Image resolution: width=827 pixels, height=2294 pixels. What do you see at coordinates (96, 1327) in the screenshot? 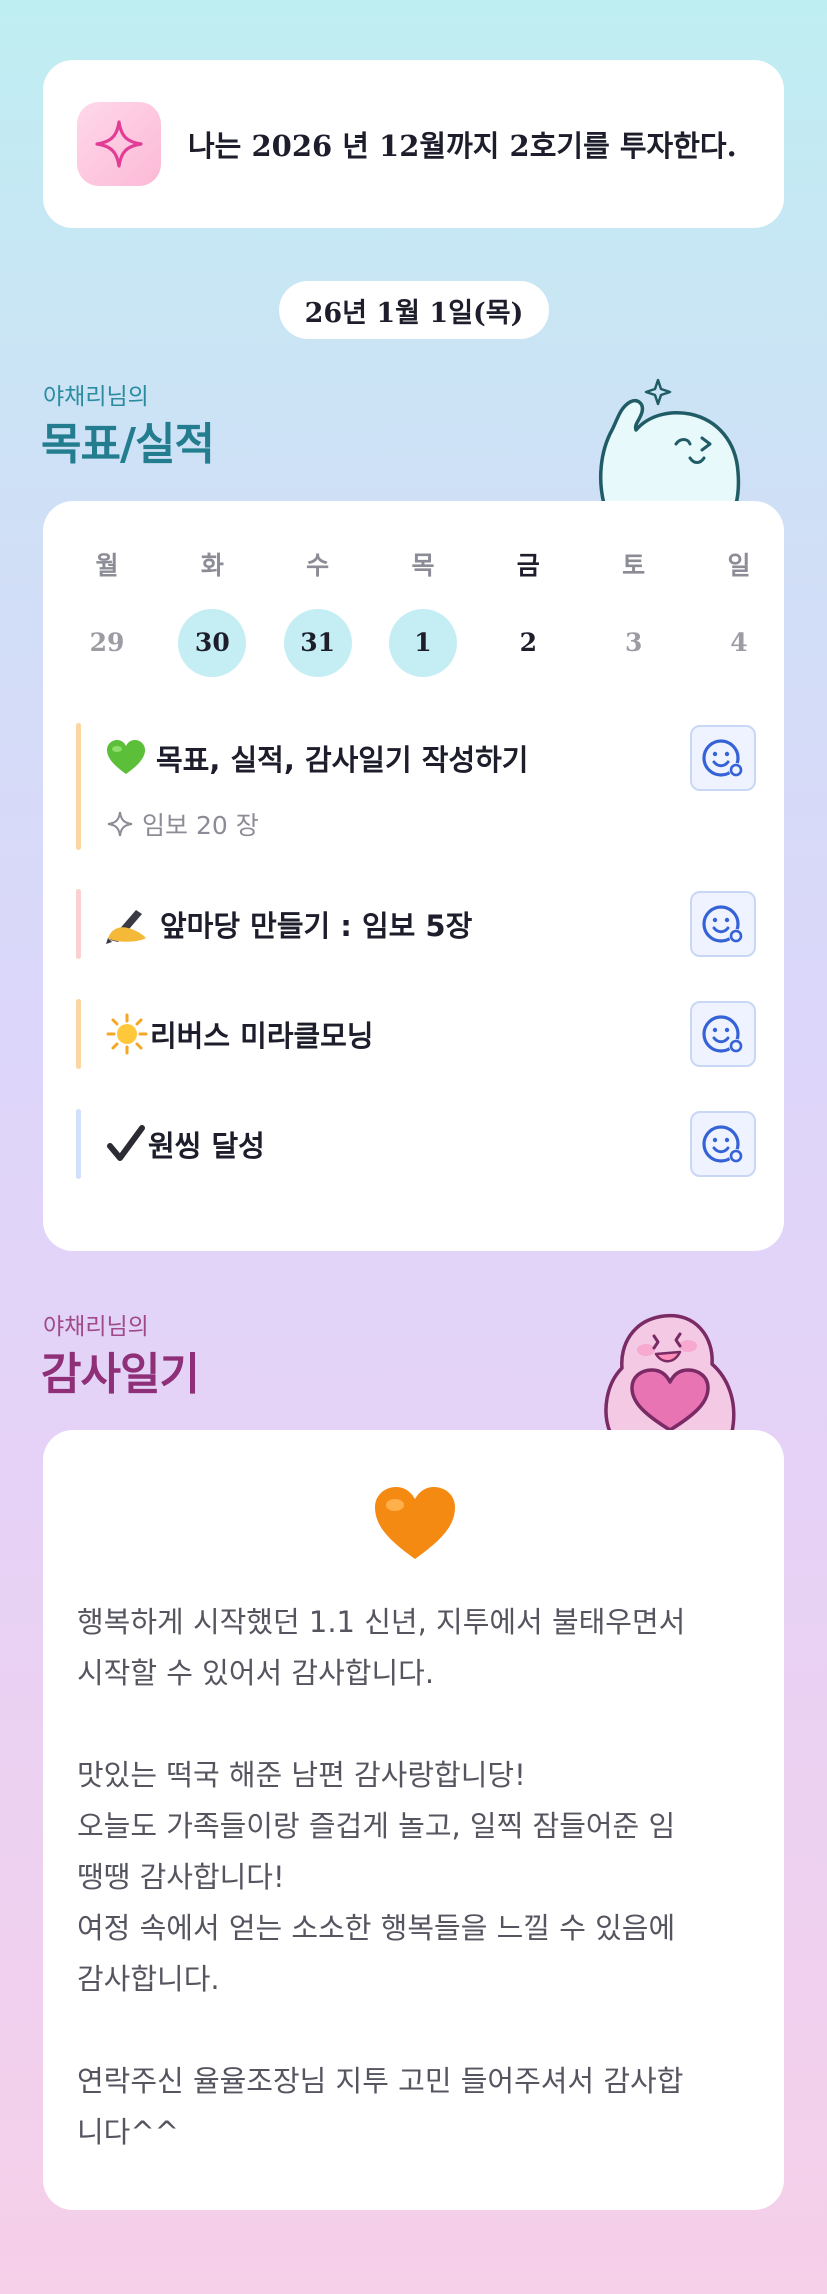
I see `diary-section-subtitle: 야채리님의` at bounding box center [96, 1327].